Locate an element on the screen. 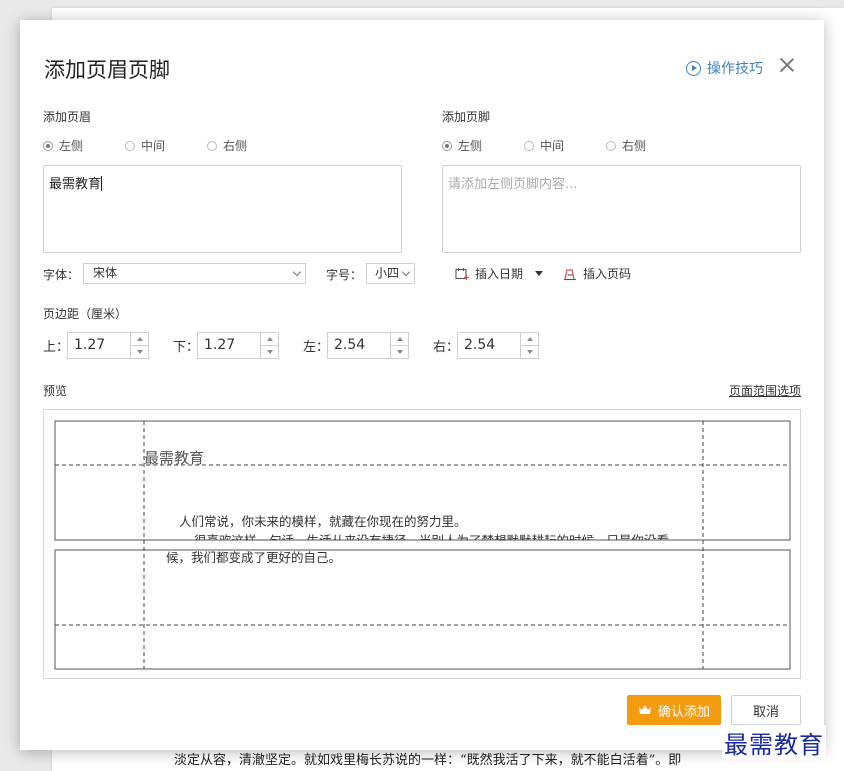  footer-radio-left: 左侧 is located at coordinates (483, 145).